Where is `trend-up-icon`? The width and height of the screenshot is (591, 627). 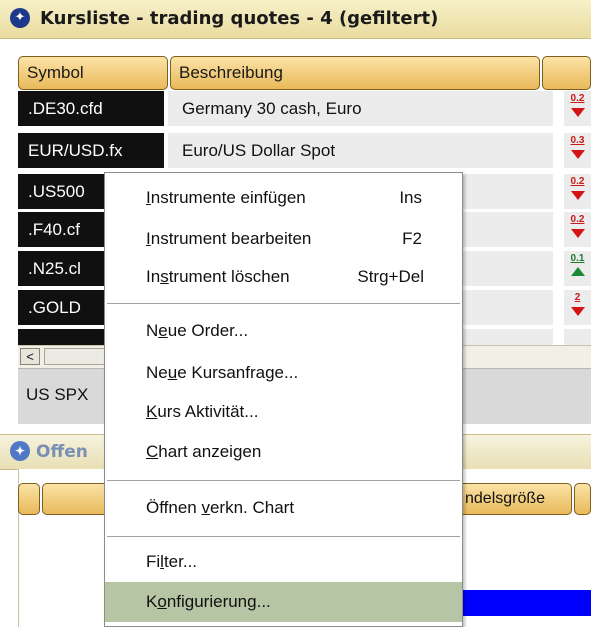
trend-up-icon is located at coordinates (578, 271).